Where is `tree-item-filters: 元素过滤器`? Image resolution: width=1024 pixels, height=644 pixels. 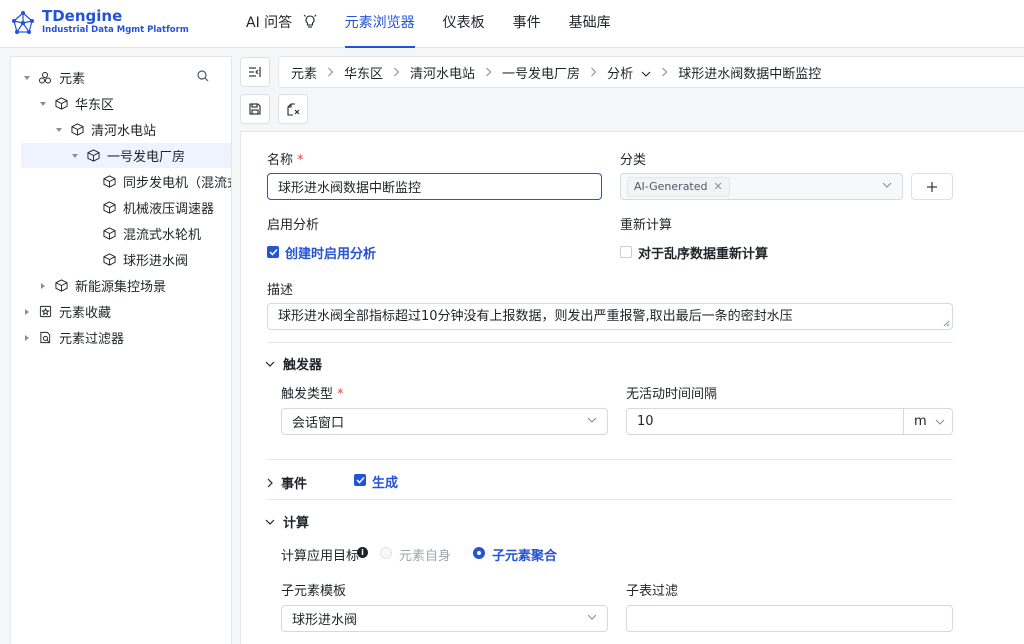
tree-item-filters: 元素过滤器 is located at coordinates (126, 337).